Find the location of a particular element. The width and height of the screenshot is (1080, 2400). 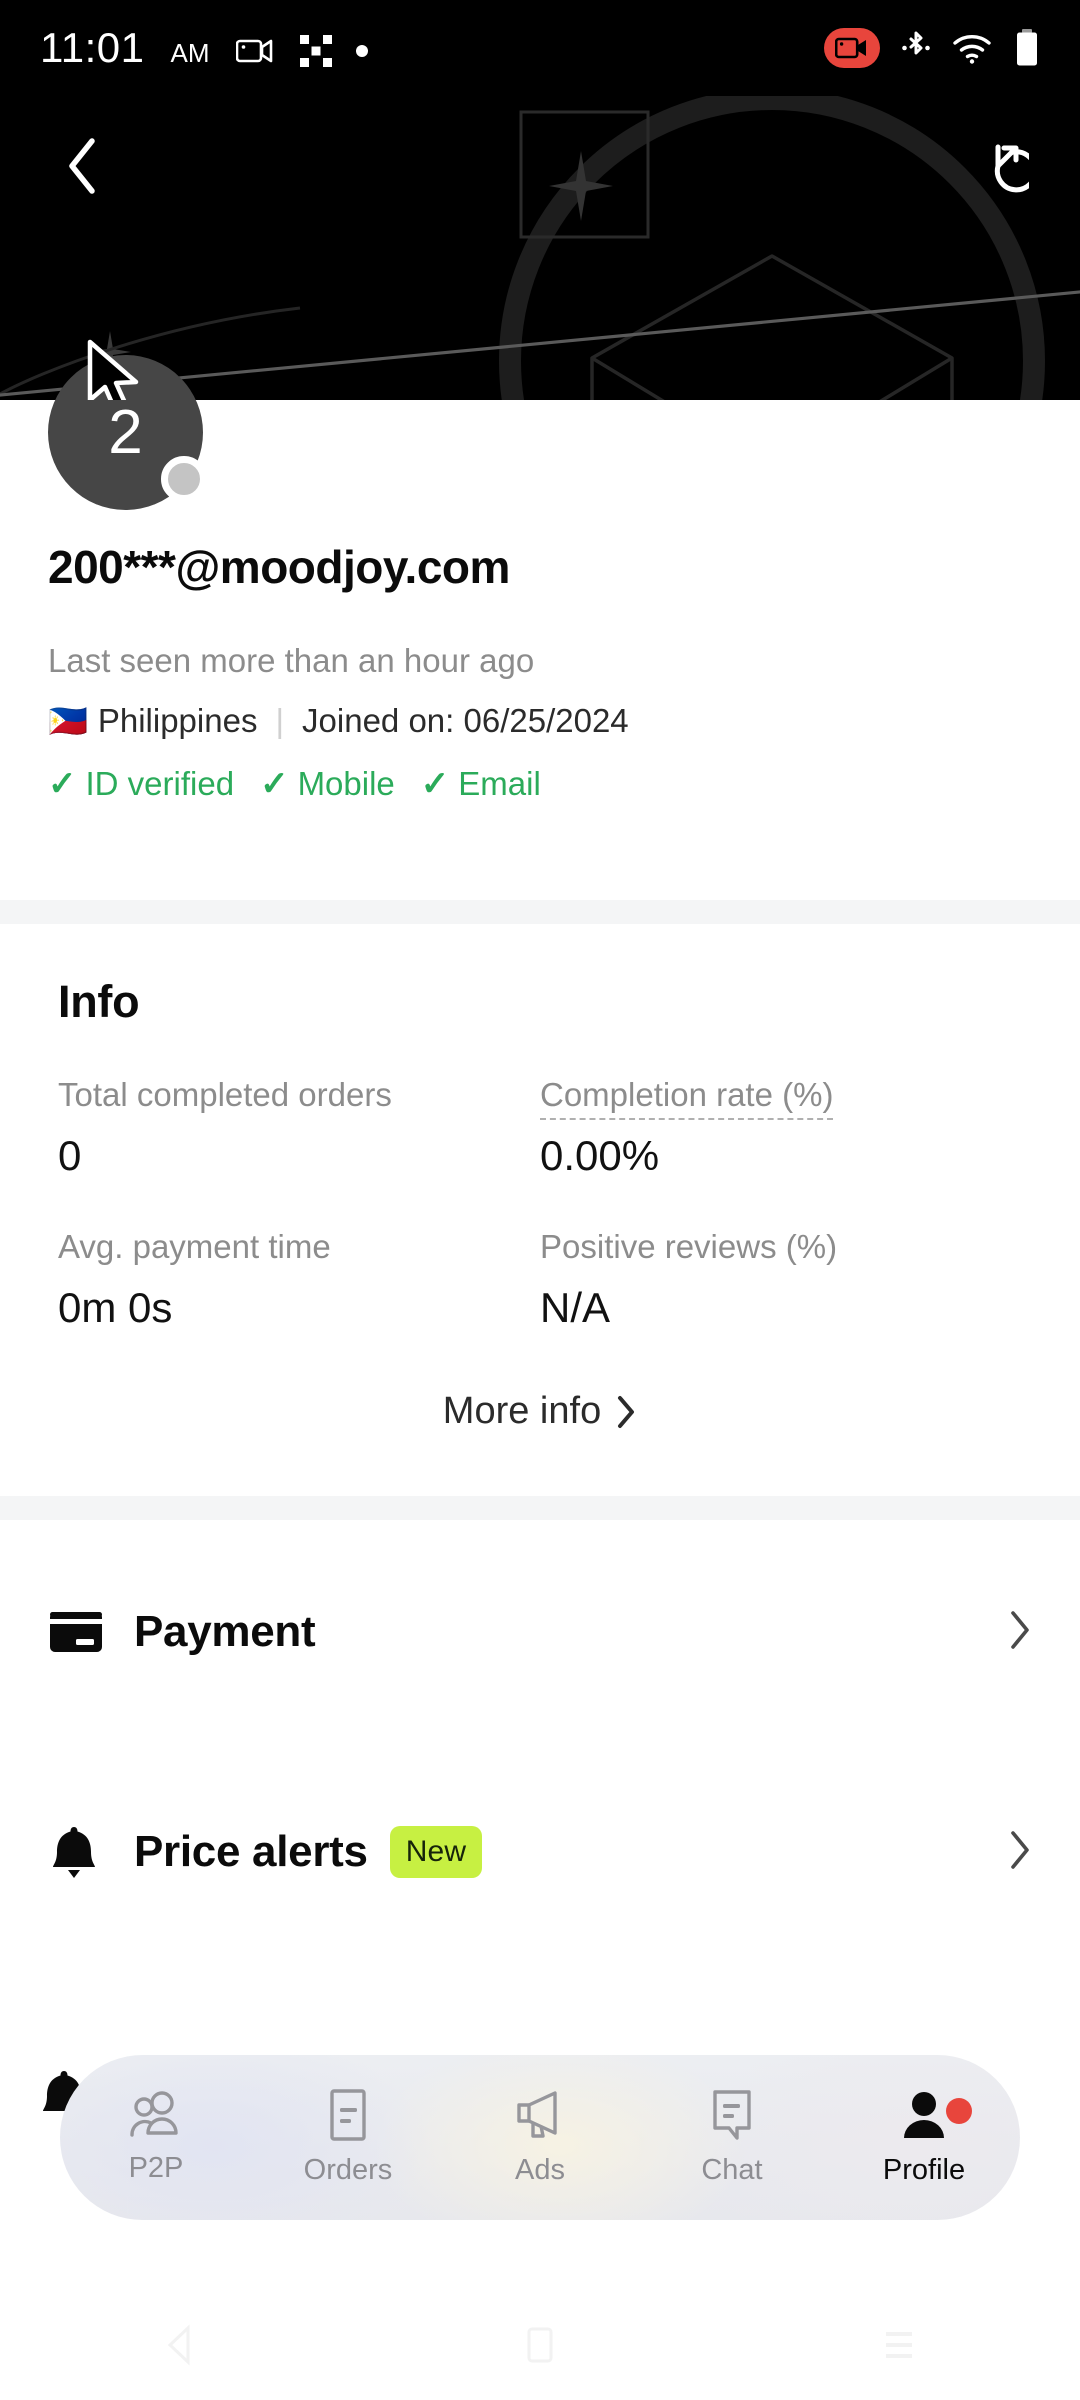

person-icon is located at coordinates (924, 2115).